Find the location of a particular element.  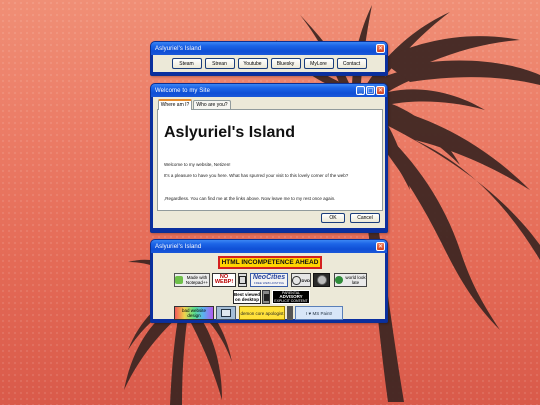

link-strean: Strean is located at coordinates (219, 63).